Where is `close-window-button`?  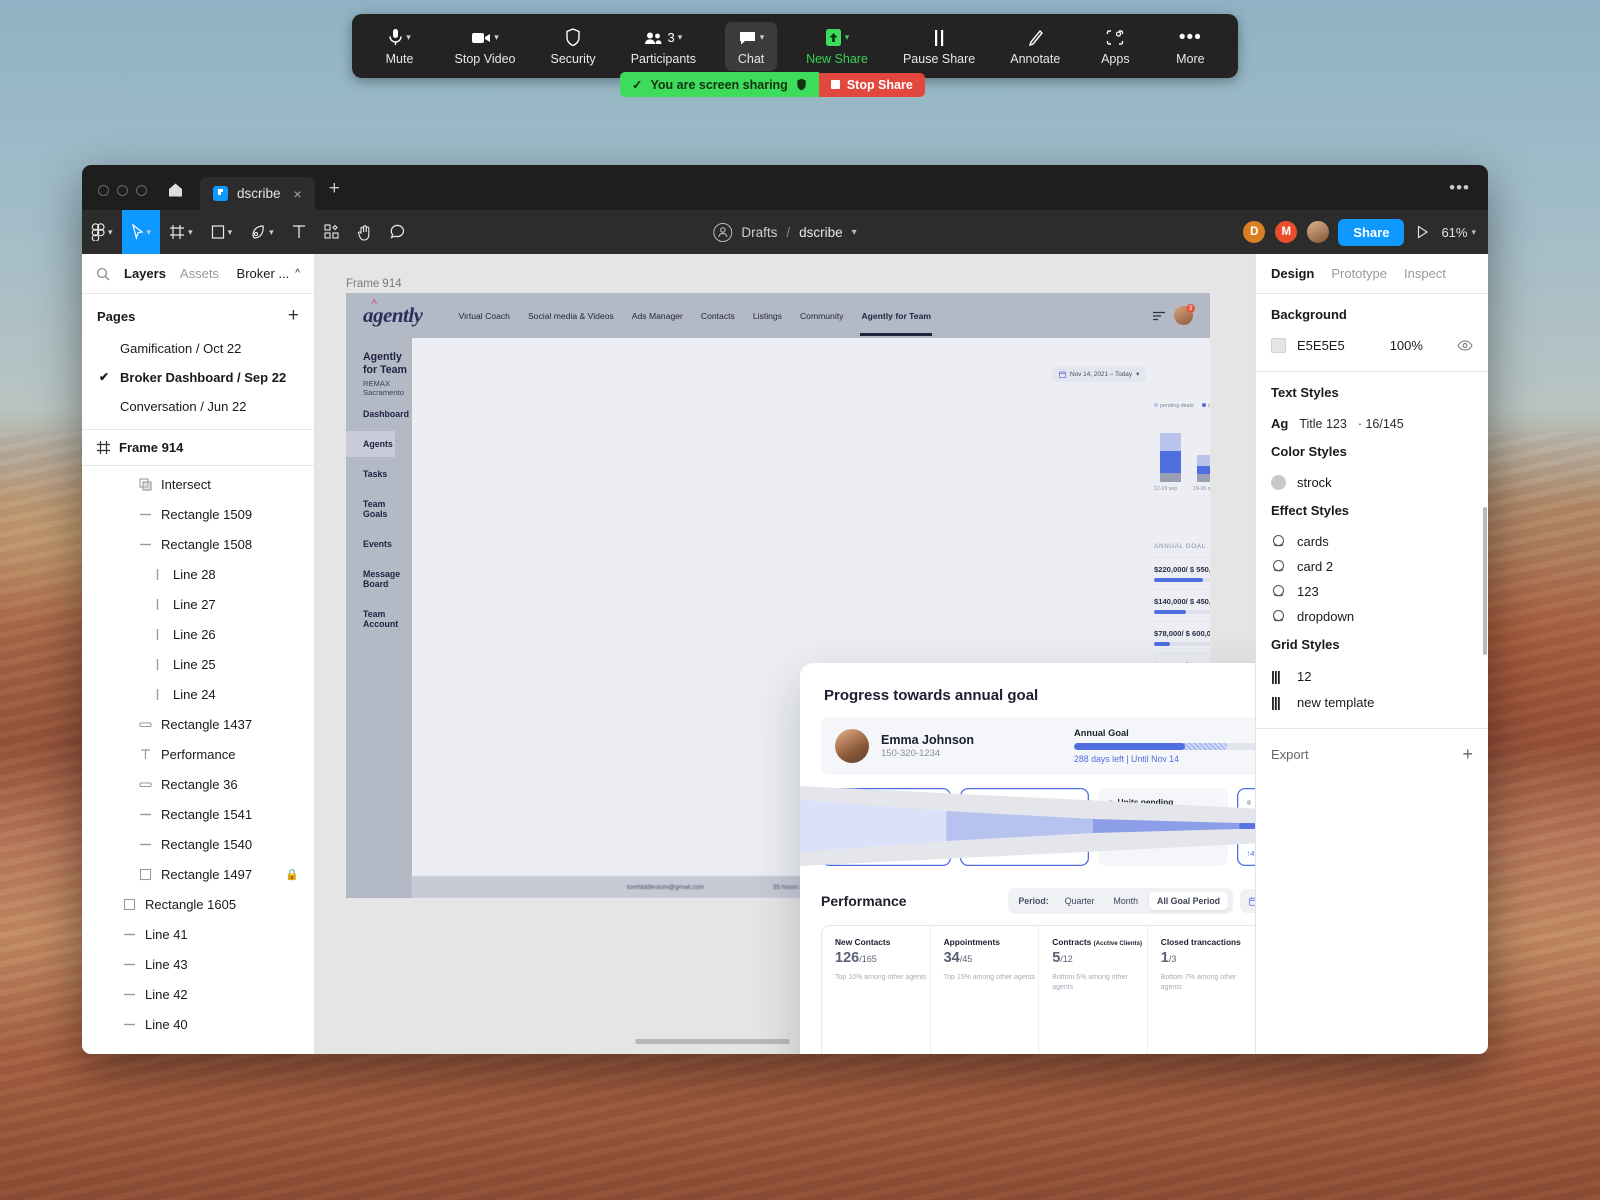
close-window-button is located at coordinates (103, 190).